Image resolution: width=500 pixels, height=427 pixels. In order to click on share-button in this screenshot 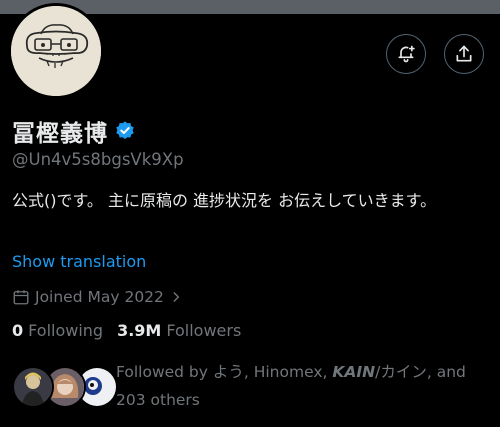, I will do `click(464, 54)`.